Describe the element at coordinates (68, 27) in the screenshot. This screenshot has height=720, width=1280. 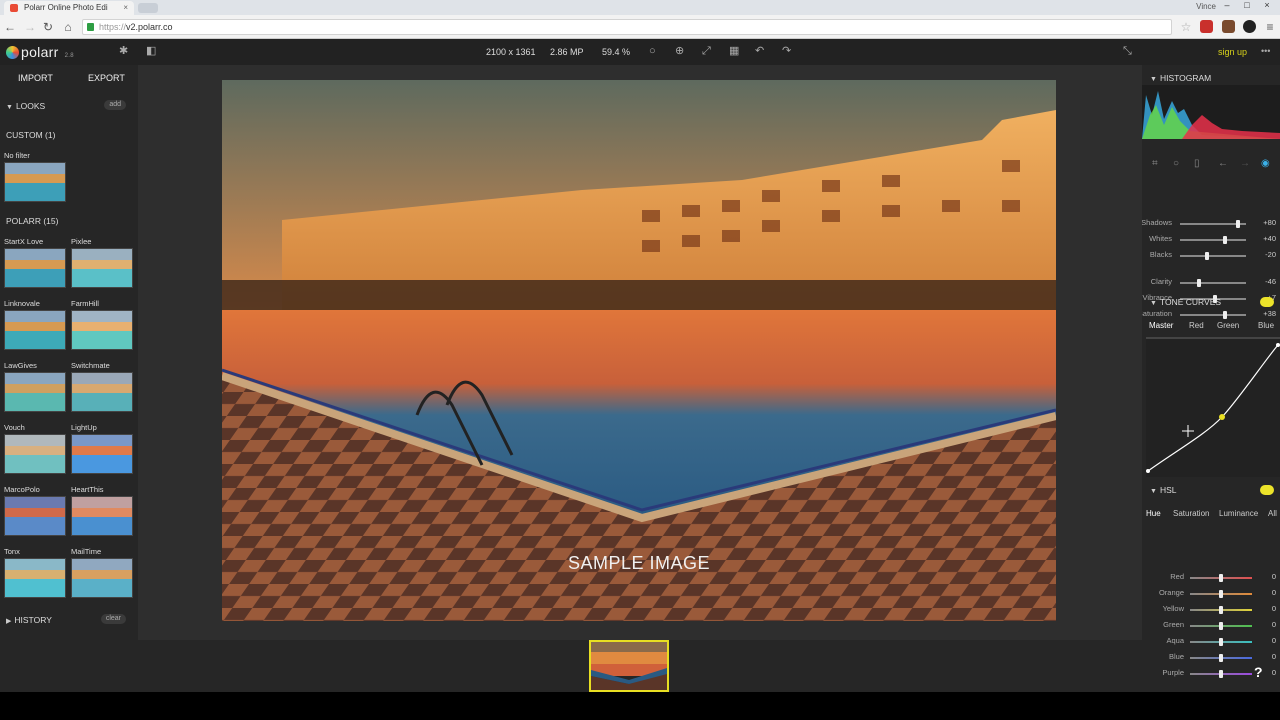
I see `home-icon: ⌂` at that location.